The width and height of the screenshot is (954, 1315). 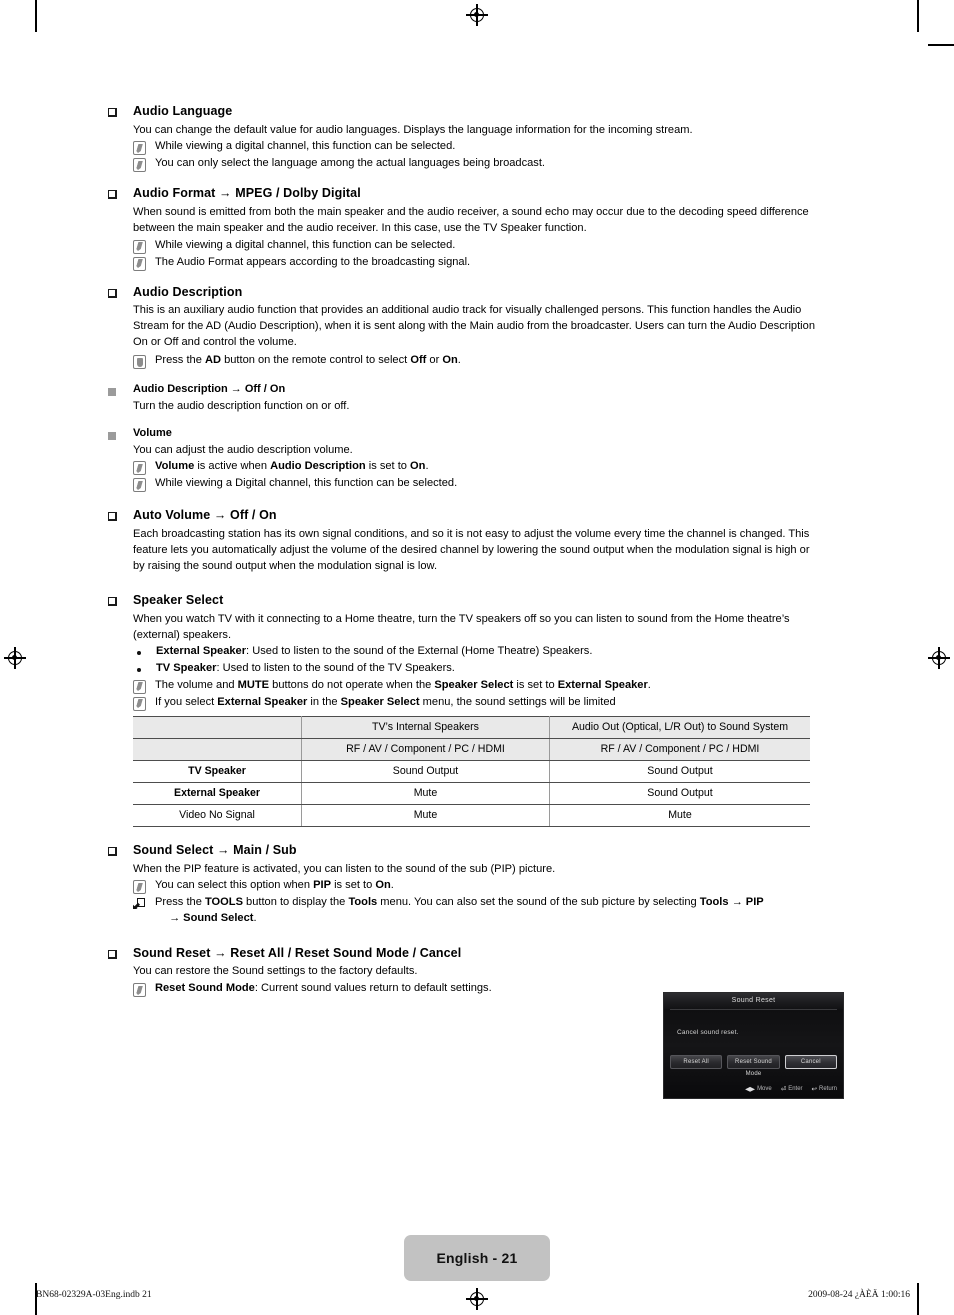 What do you see at coordinates (795, 1089) in the screenshot?
I see `osd-hint-enter-label: Enter` at bounding box center [795, 1089].